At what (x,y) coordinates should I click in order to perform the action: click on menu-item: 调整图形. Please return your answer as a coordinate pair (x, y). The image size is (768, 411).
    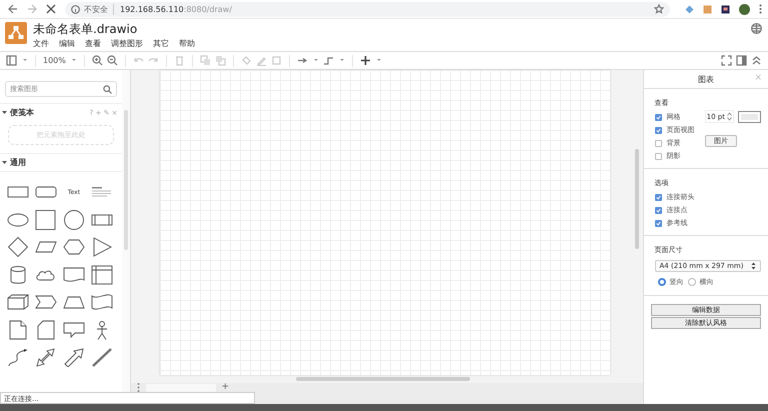
    Looking at the image, I should click on (127, 44).